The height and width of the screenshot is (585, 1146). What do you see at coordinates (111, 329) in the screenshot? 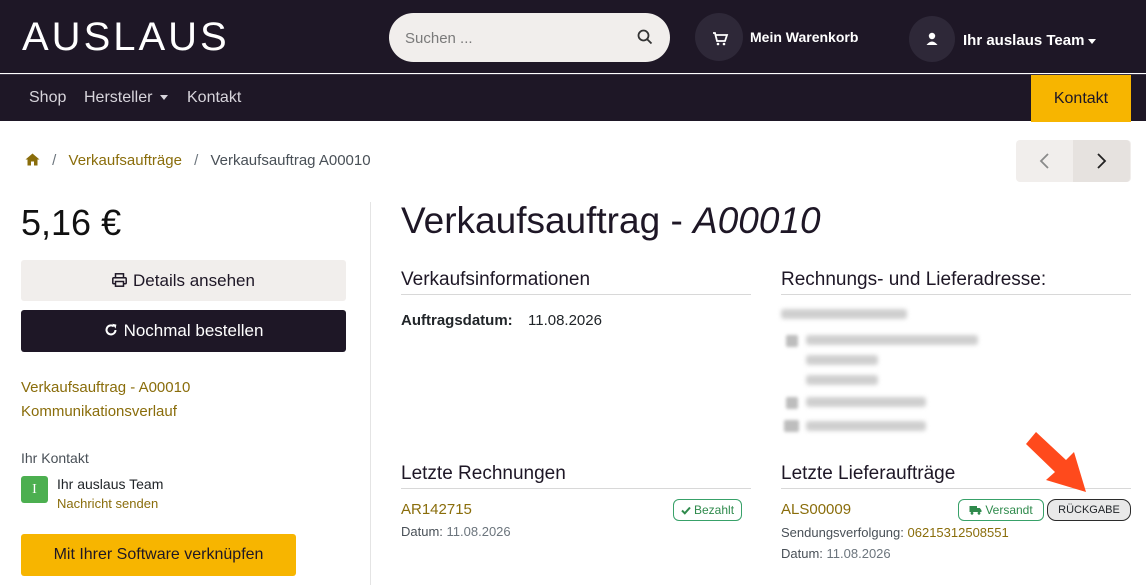
I see `refresh-icon` at bounding box center [111, 329].